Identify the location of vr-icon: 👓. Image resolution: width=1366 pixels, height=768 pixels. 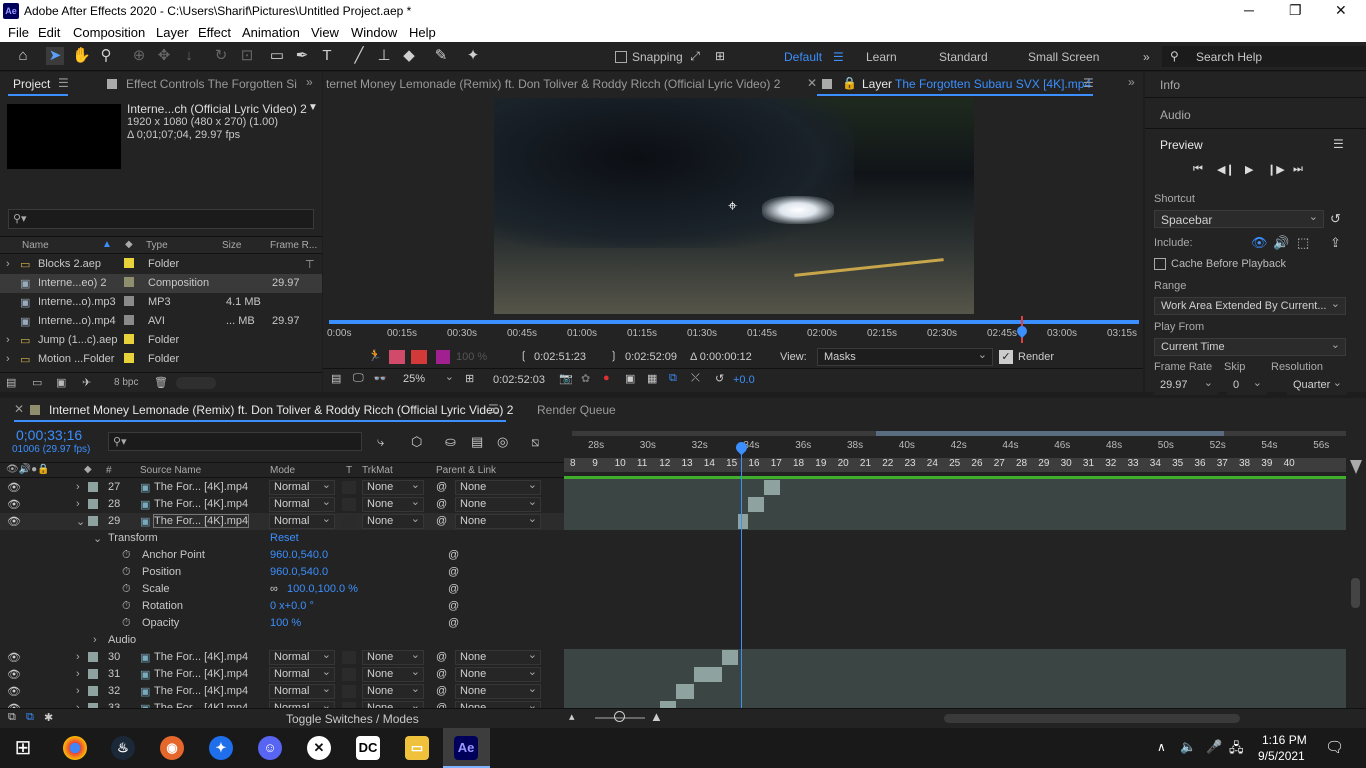
(380, 378).